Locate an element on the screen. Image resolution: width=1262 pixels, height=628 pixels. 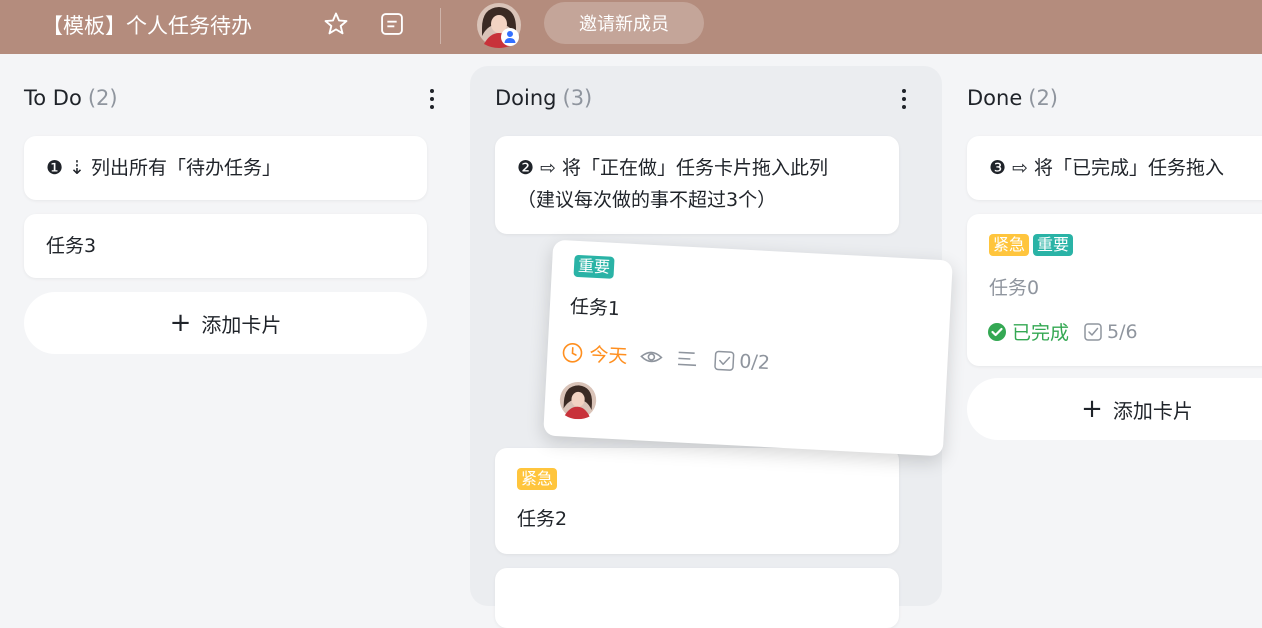
task-card is located at coordinates (697, 598).